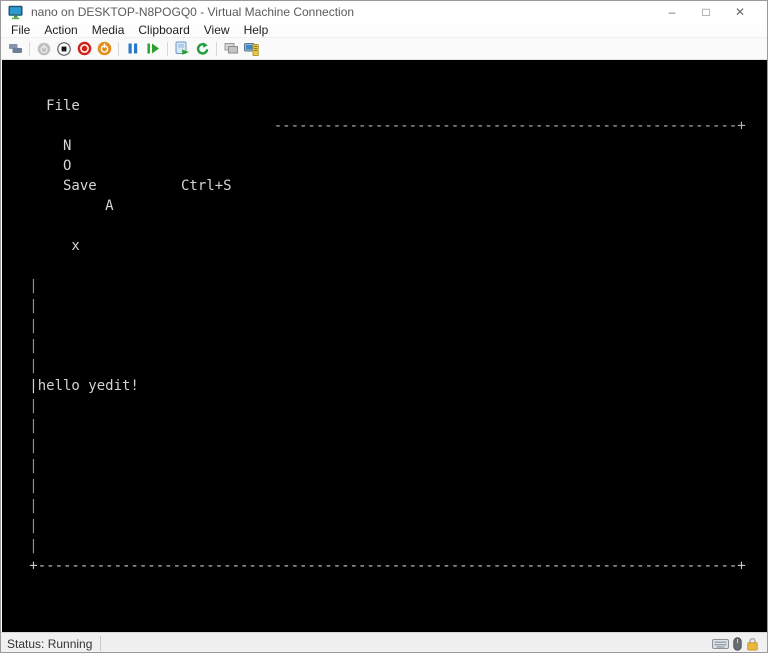 The height and width of the screenshot is (653, 768). I want to click on console-line: A, so click(59, 206).